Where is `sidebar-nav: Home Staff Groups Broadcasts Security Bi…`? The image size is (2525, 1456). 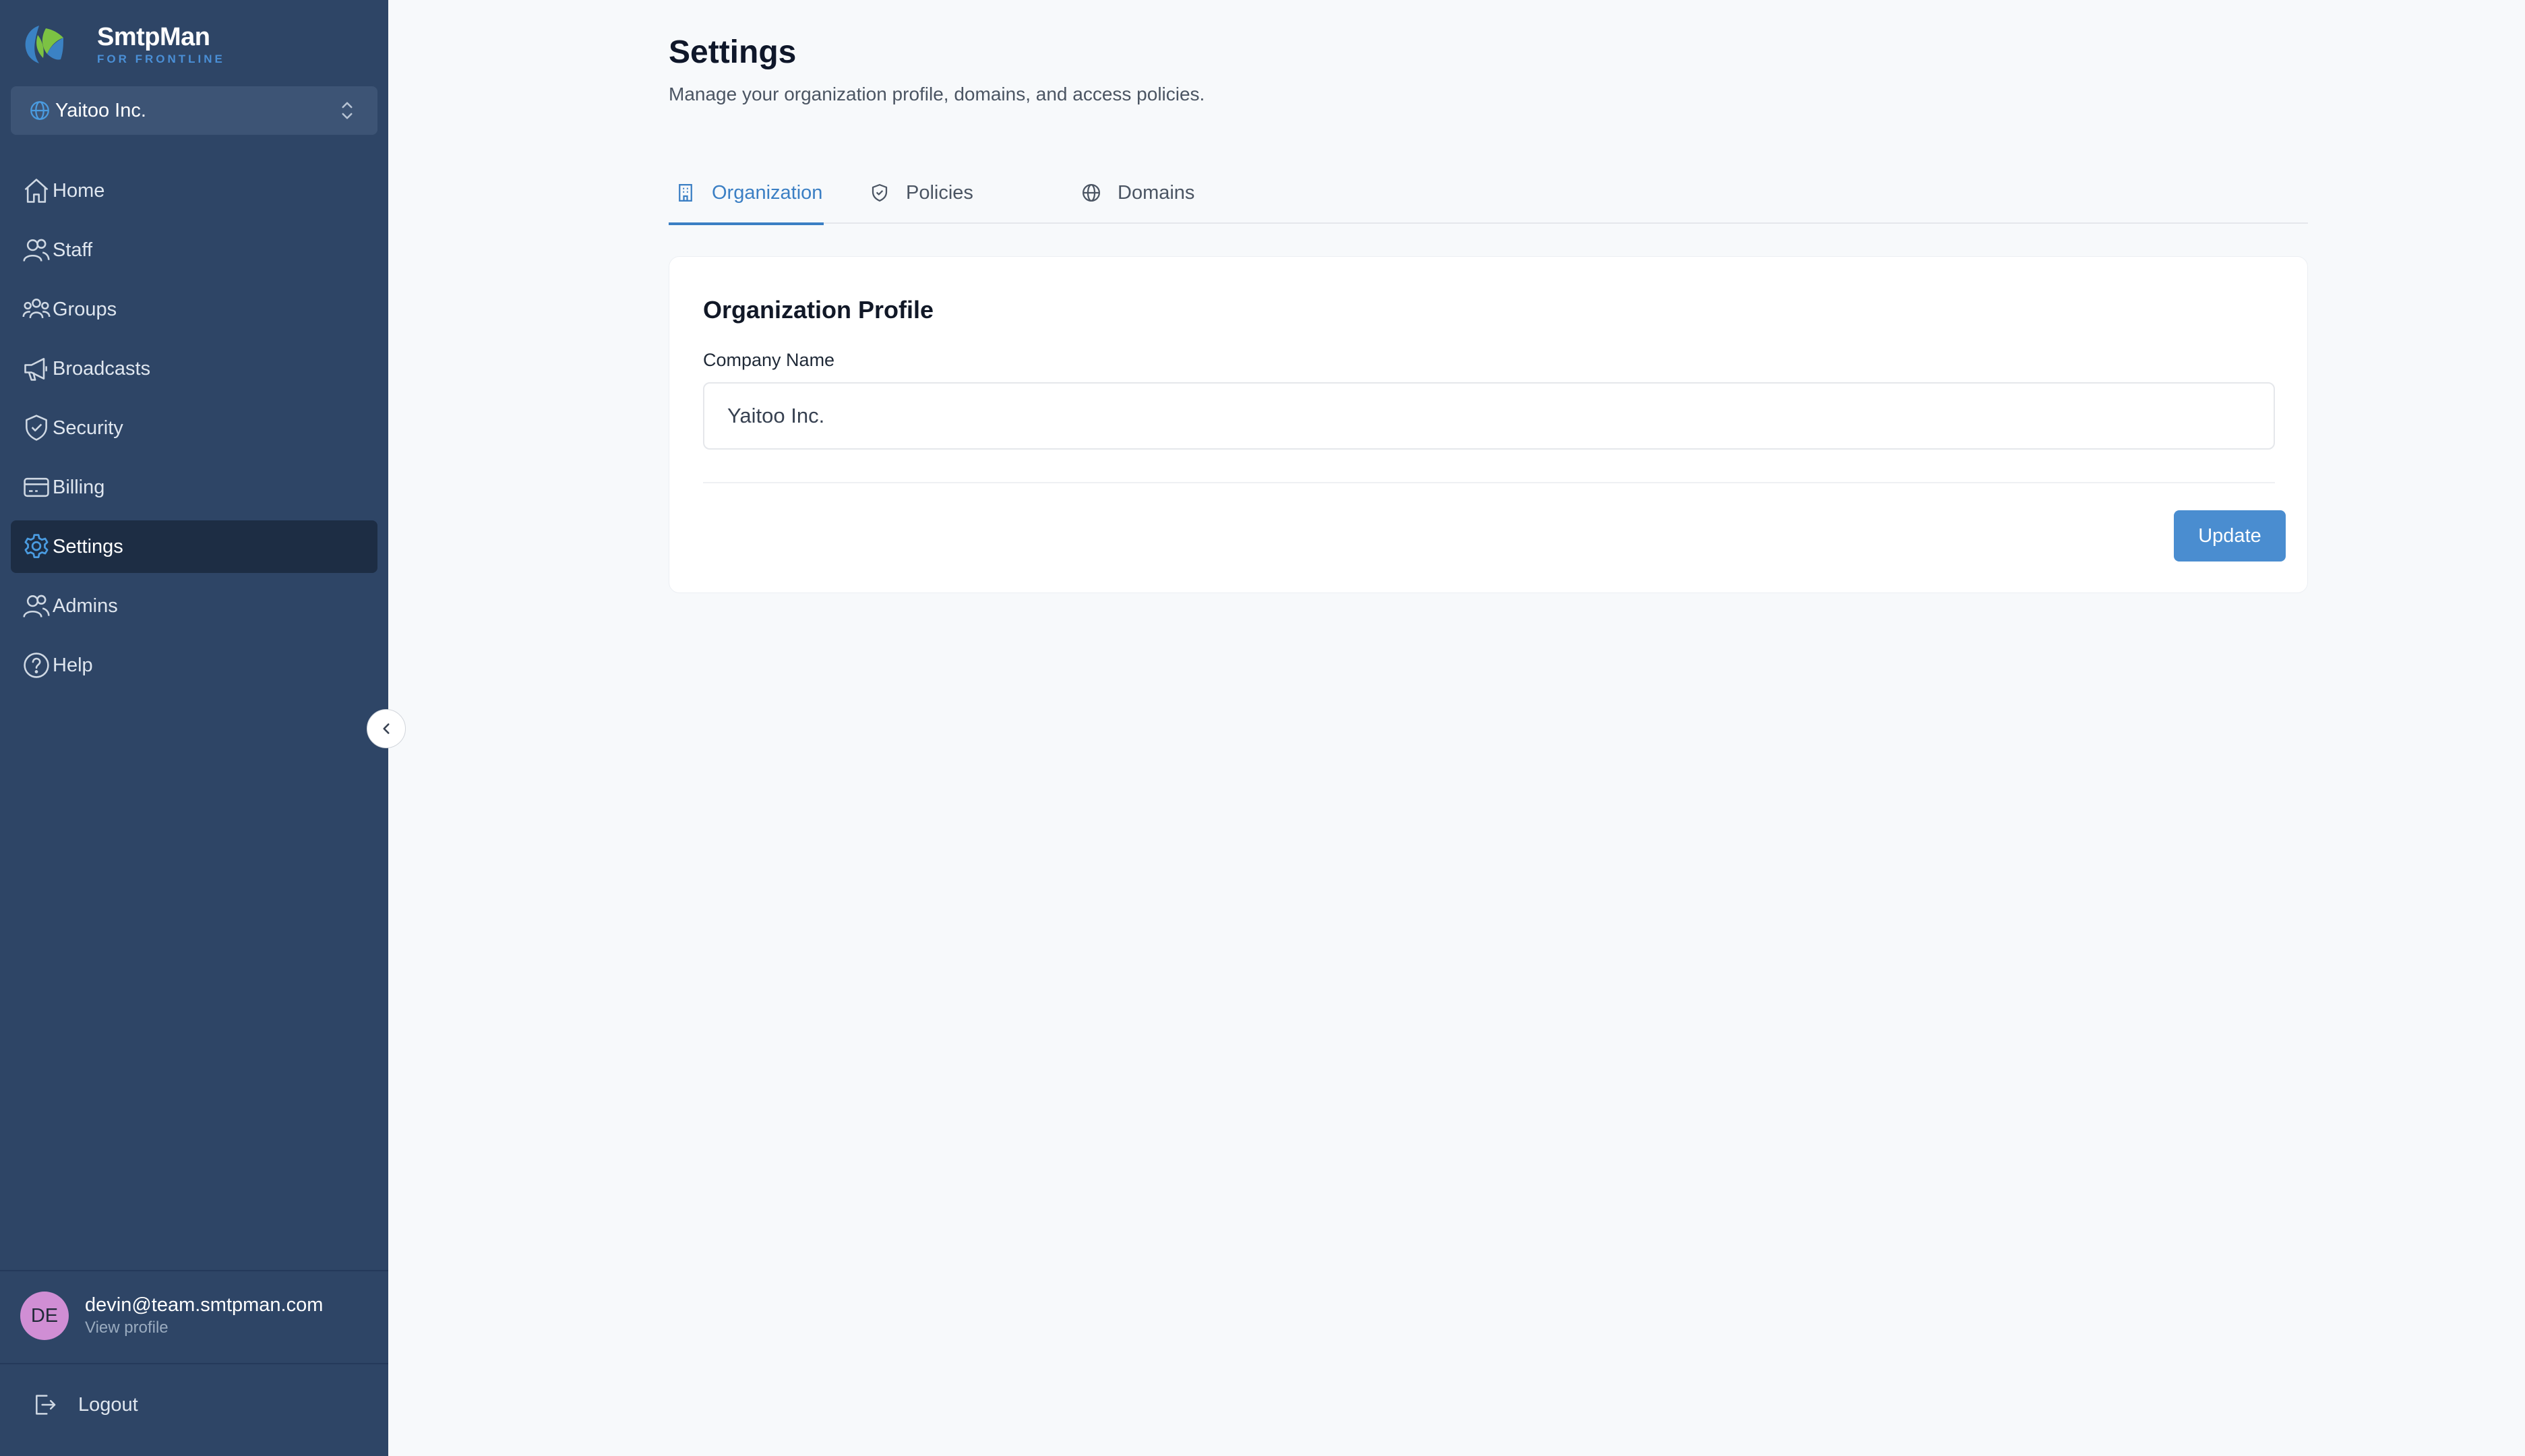
sidebar-nav: Home Staff Groups Broadcasts Security Bi… is located at coordinates (194, 431).